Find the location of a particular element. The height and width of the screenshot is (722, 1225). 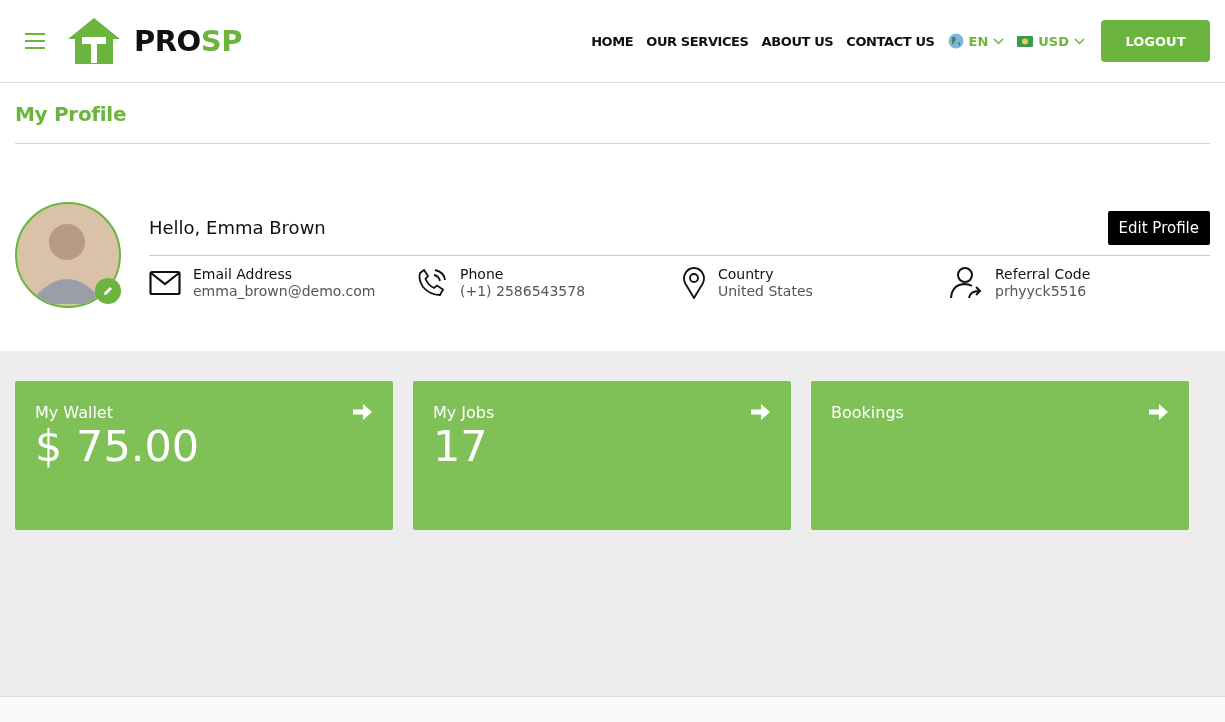

detail-label: Phone is located at coordinates (482, 274).